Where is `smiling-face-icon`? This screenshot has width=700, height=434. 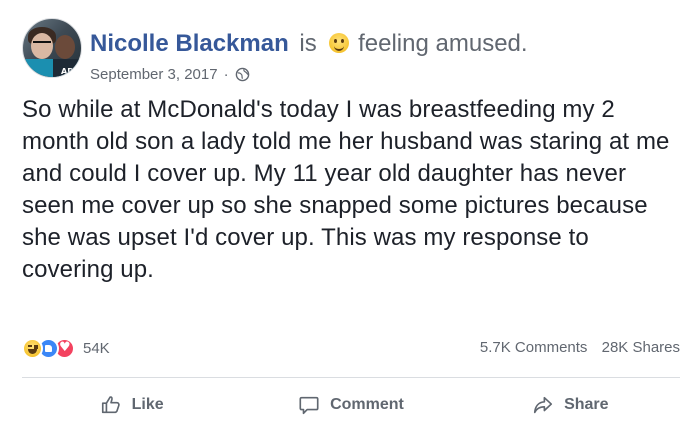 smiling-face-icon is located at coordinates (339, 43).